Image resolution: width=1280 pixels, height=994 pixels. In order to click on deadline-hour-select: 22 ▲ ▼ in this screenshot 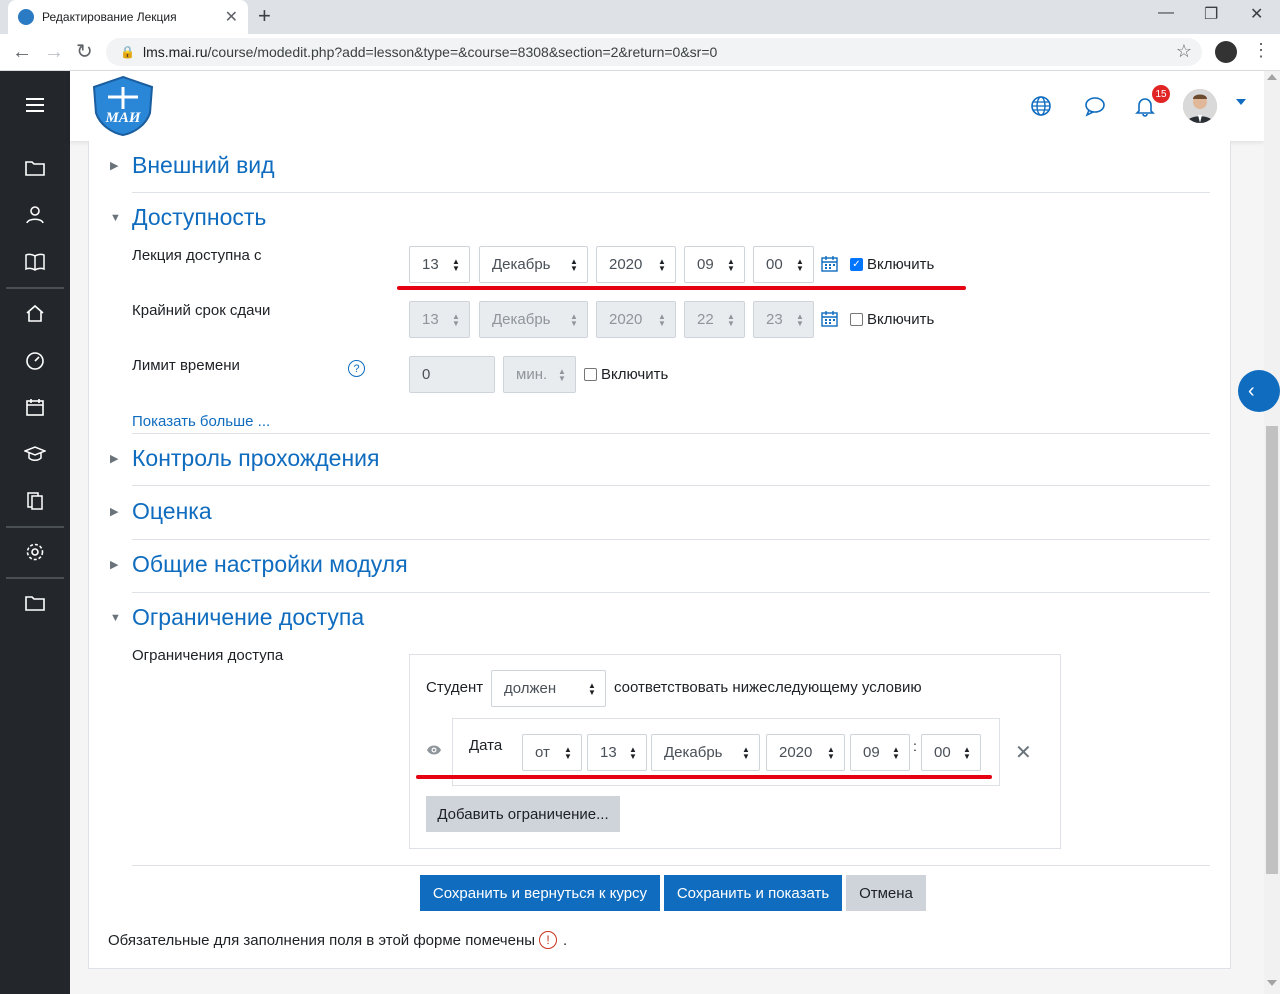, I will do `click(714, 319)`.